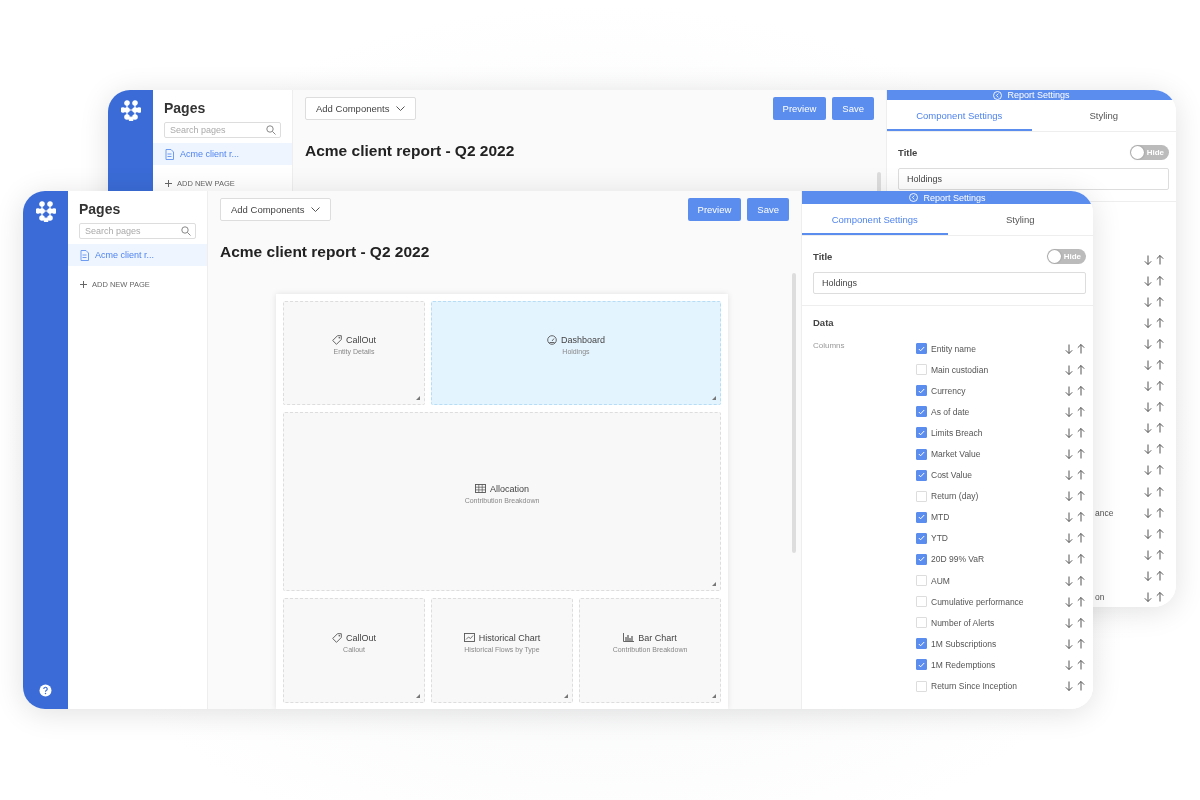  Describe the element at coordinates (964, 643) in the screenshot. I see `column-label: 1M Subscriptions` at that location.